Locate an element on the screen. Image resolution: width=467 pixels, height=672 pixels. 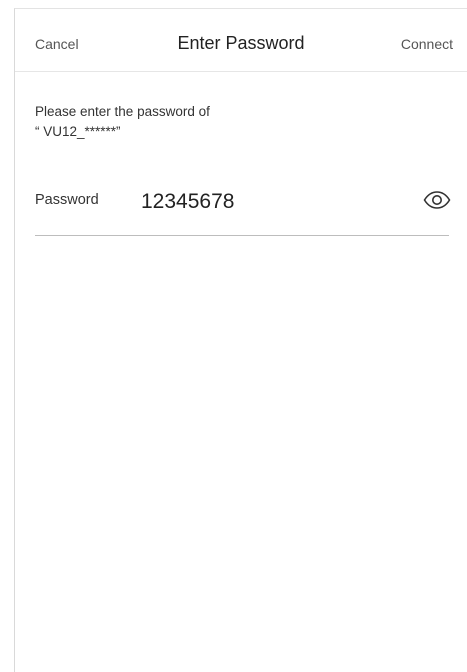
page-title: Enter Password is located at coordinates (241, 43).